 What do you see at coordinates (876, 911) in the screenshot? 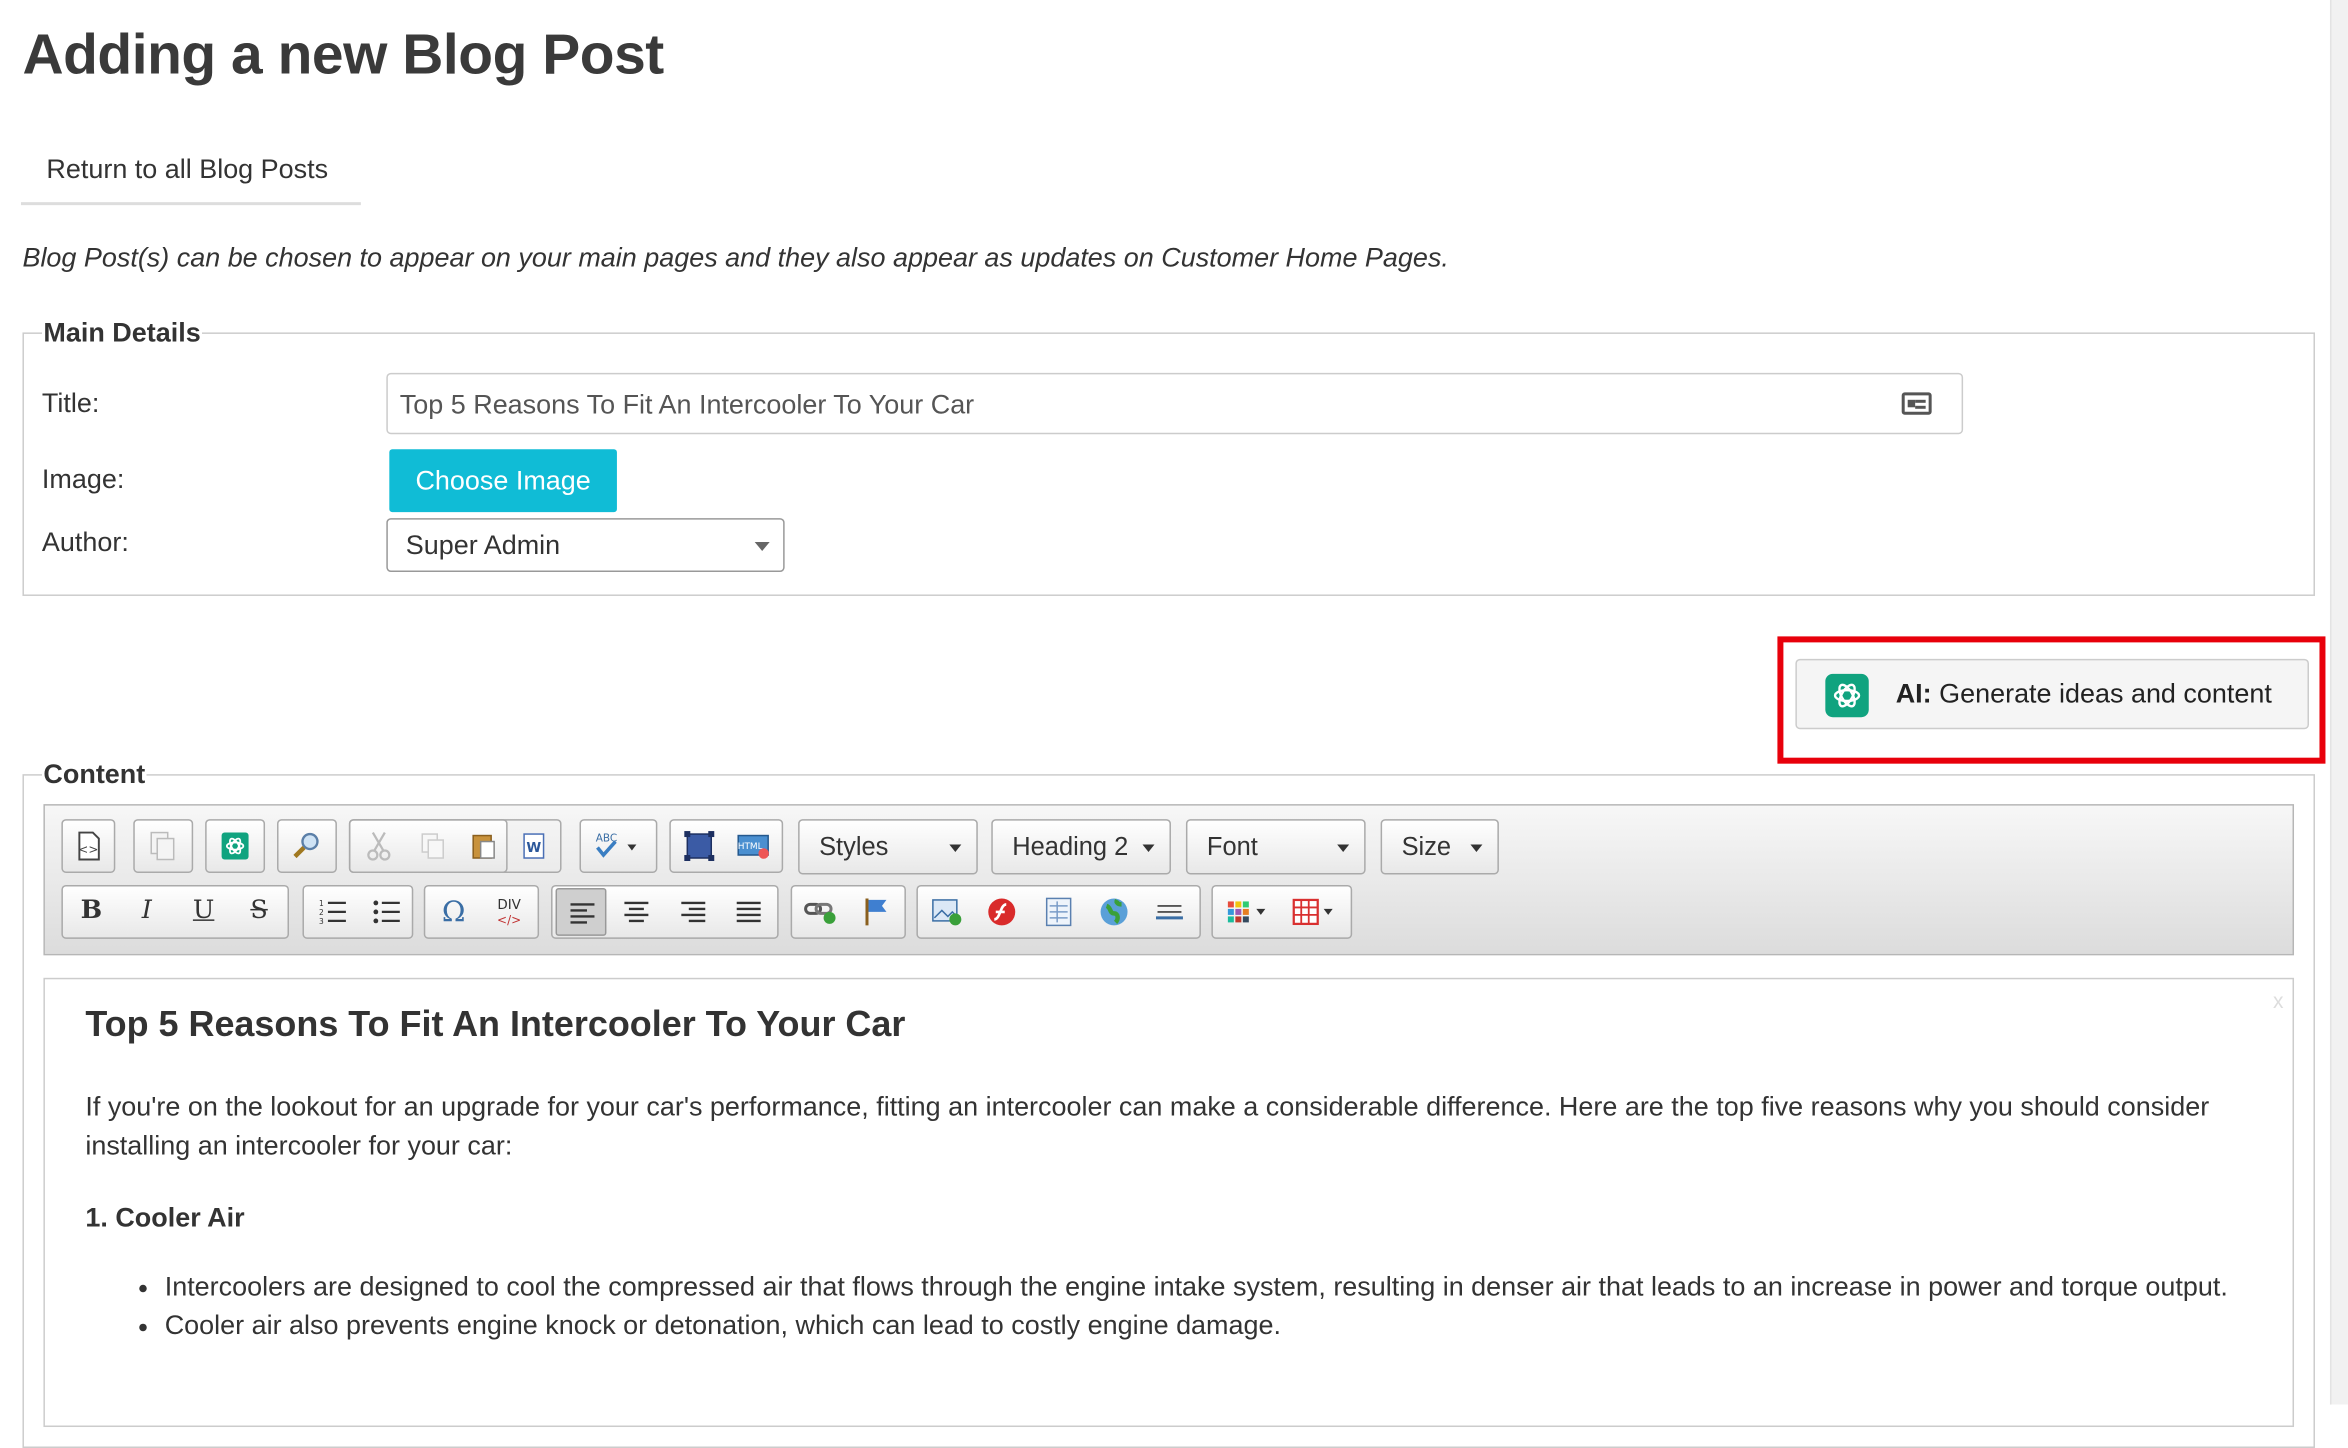
I see `anchor-flag-icon` at bounding box center [876, 911].